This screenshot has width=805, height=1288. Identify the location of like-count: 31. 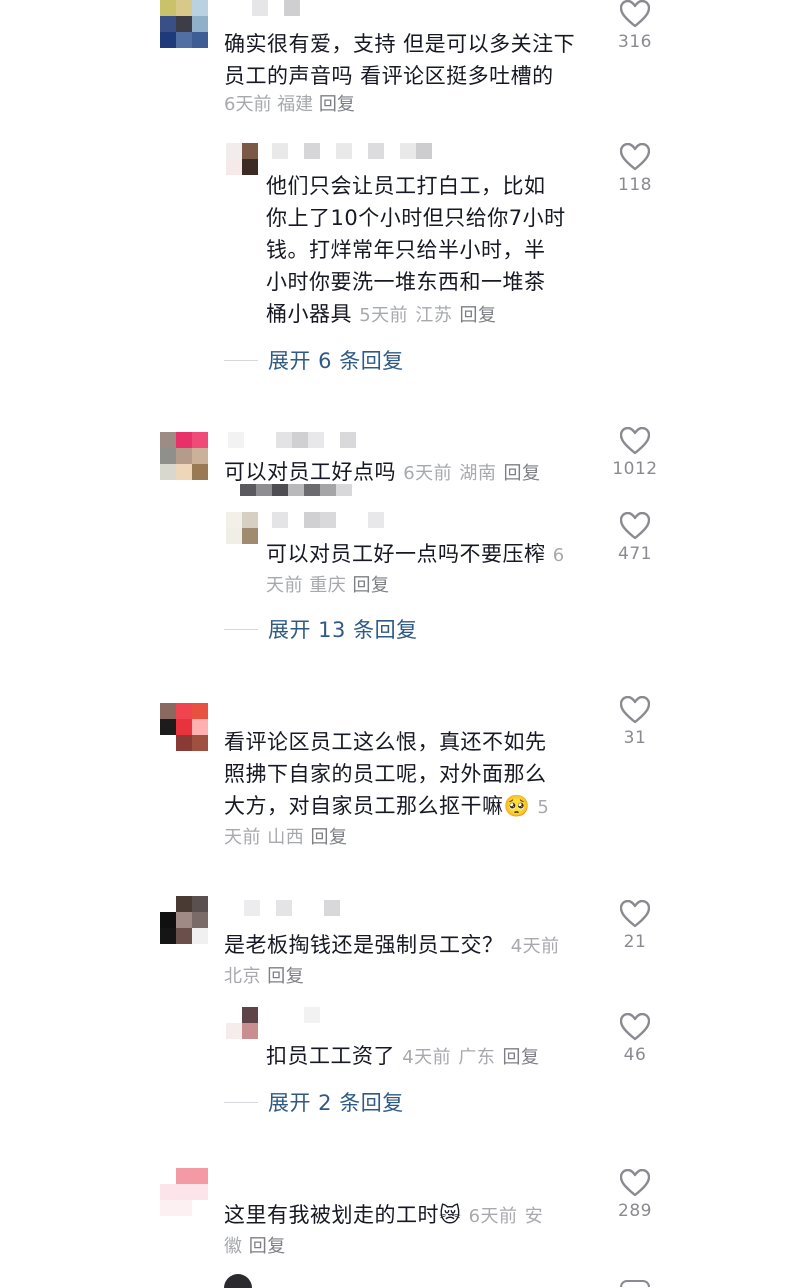
(635, 738).